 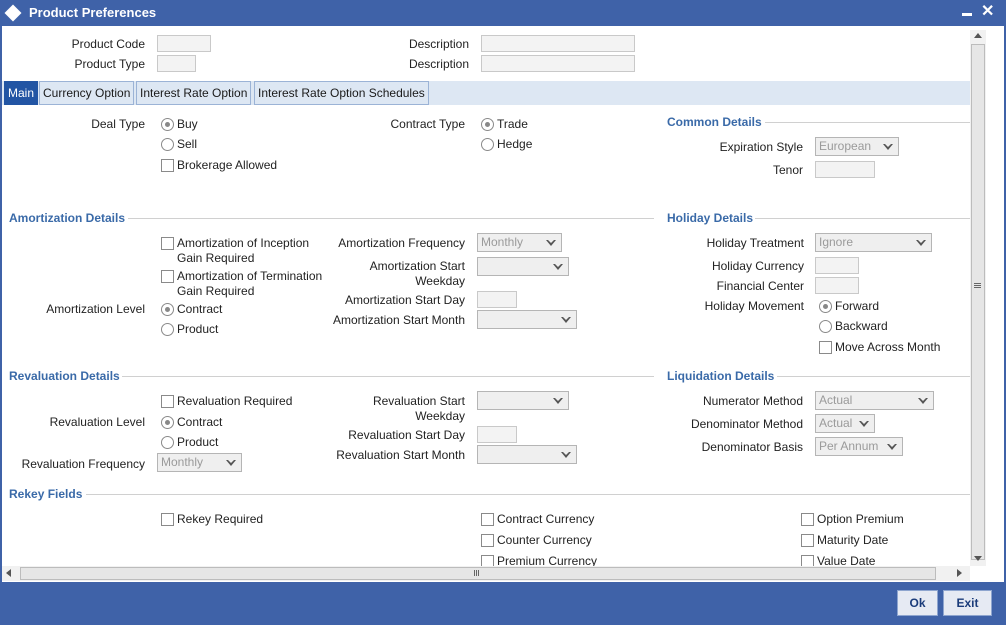 What do you see at coordinates (438, 44) in the screenshot?
I see `description-label-1: Description` at bounding box center [438, 44].